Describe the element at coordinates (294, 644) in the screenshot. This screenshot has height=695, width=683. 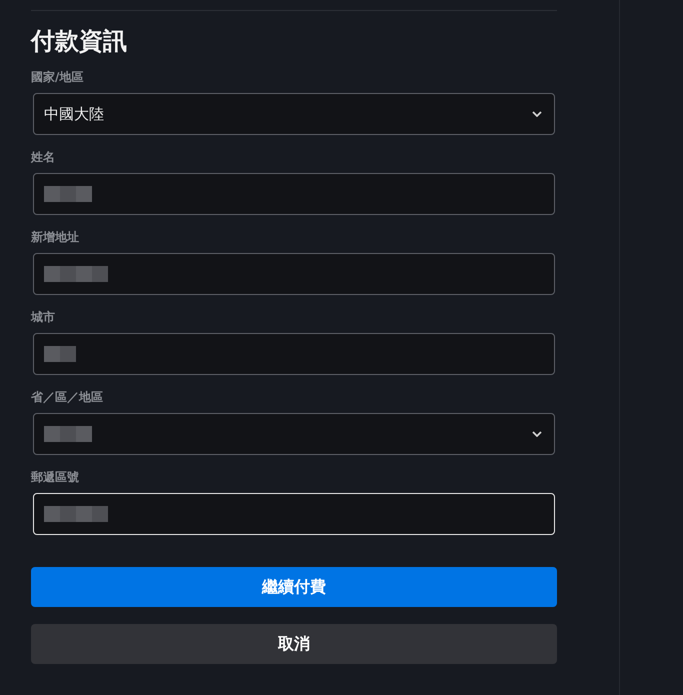
I see `cancel-button: 取消` at that location.